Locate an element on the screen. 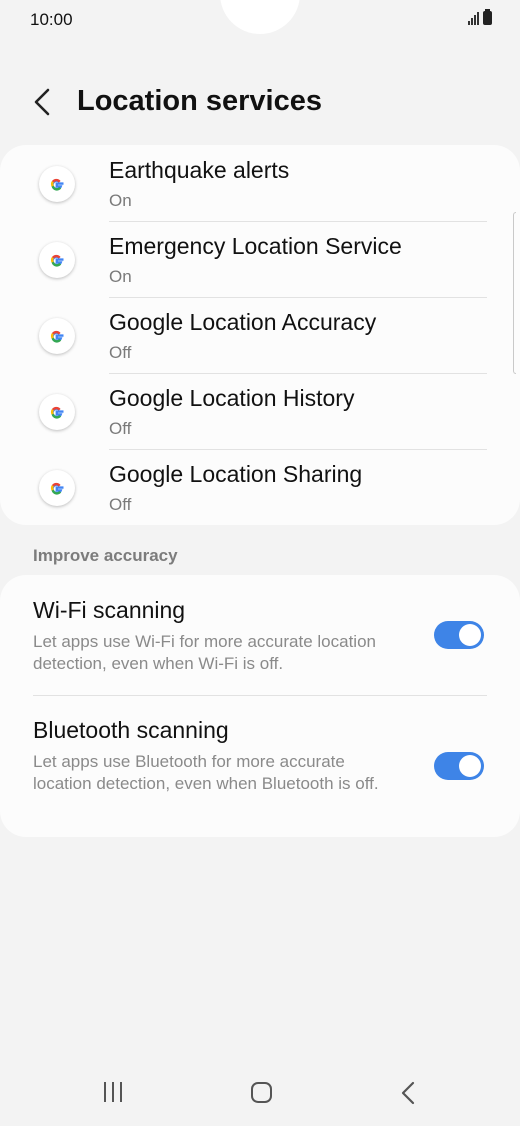  bluetooth-scanning-toggle is located at coordinates (459, 766).